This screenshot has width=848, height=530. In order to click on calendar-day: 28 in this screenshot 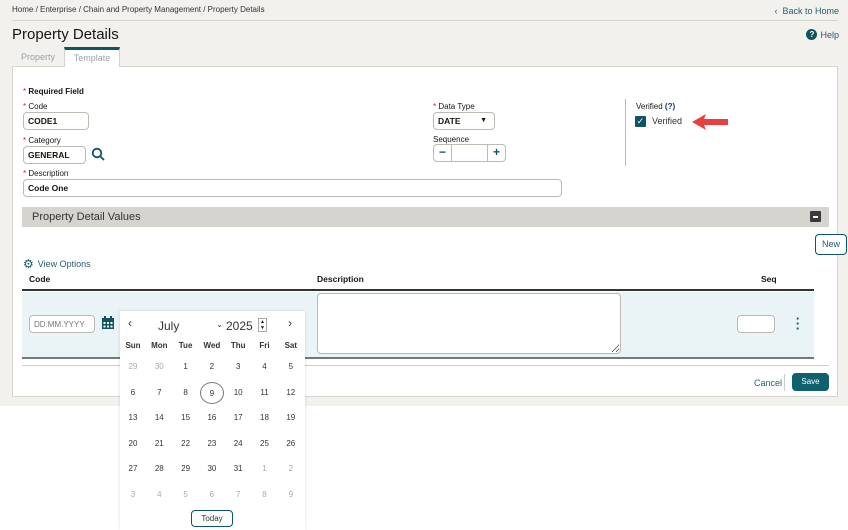, I will do `click(159, 469)`.